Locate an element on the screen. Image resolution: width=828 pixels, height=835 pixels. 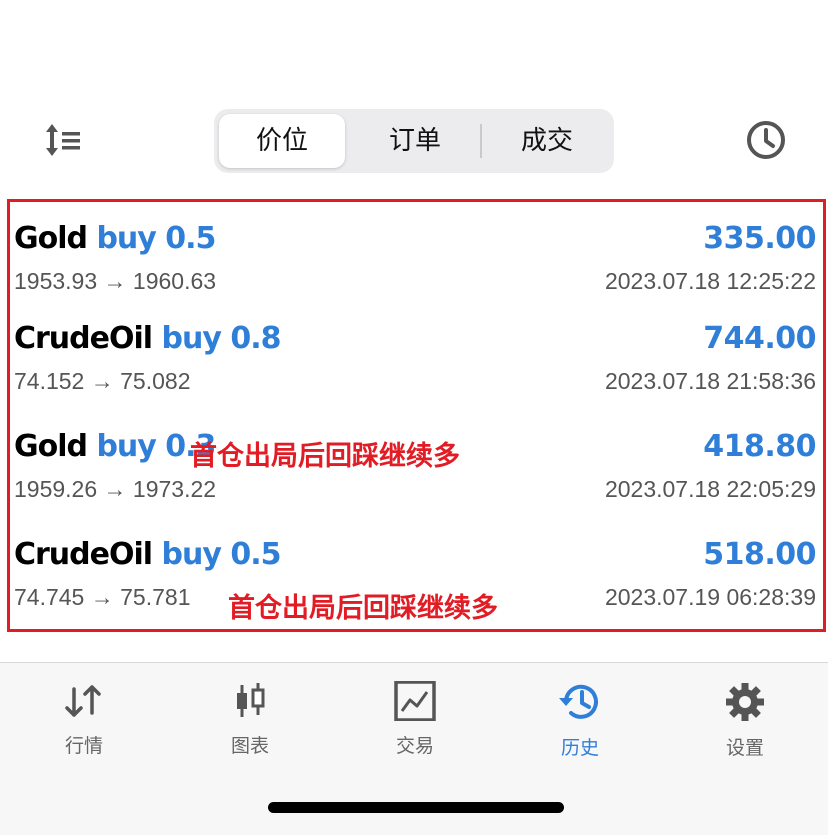
tab-history: 历史 is located at coordinates (580, 726).